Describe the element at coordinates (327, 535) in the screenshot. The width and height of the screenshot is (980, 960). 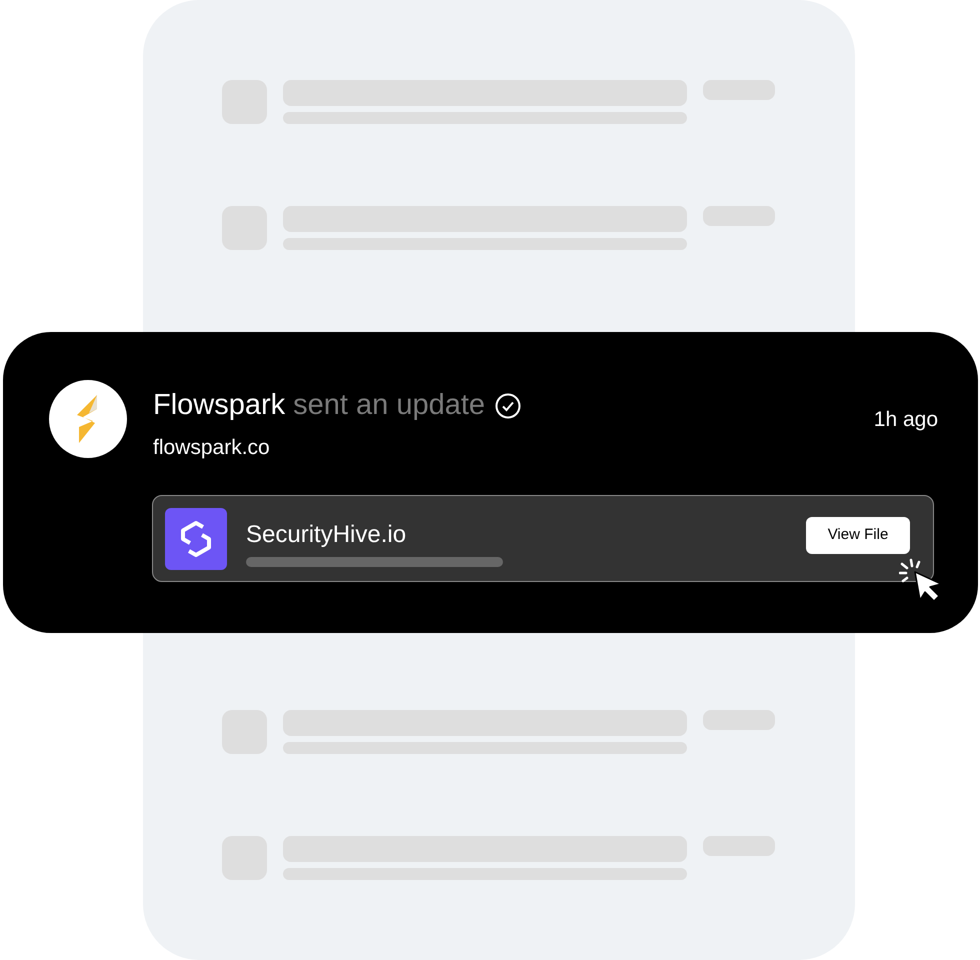
I see `attachment-name: SecurityHive.io` at that location.